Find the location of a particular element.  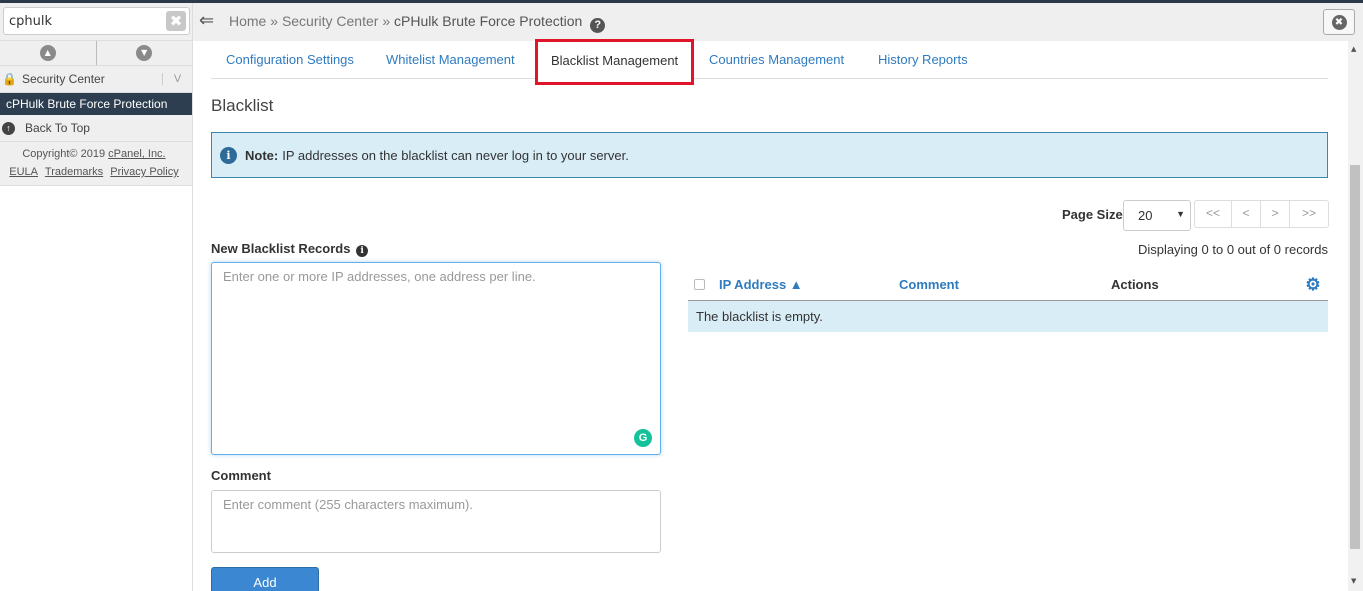

first-page-button: << is located at coordinates (1213, 214).